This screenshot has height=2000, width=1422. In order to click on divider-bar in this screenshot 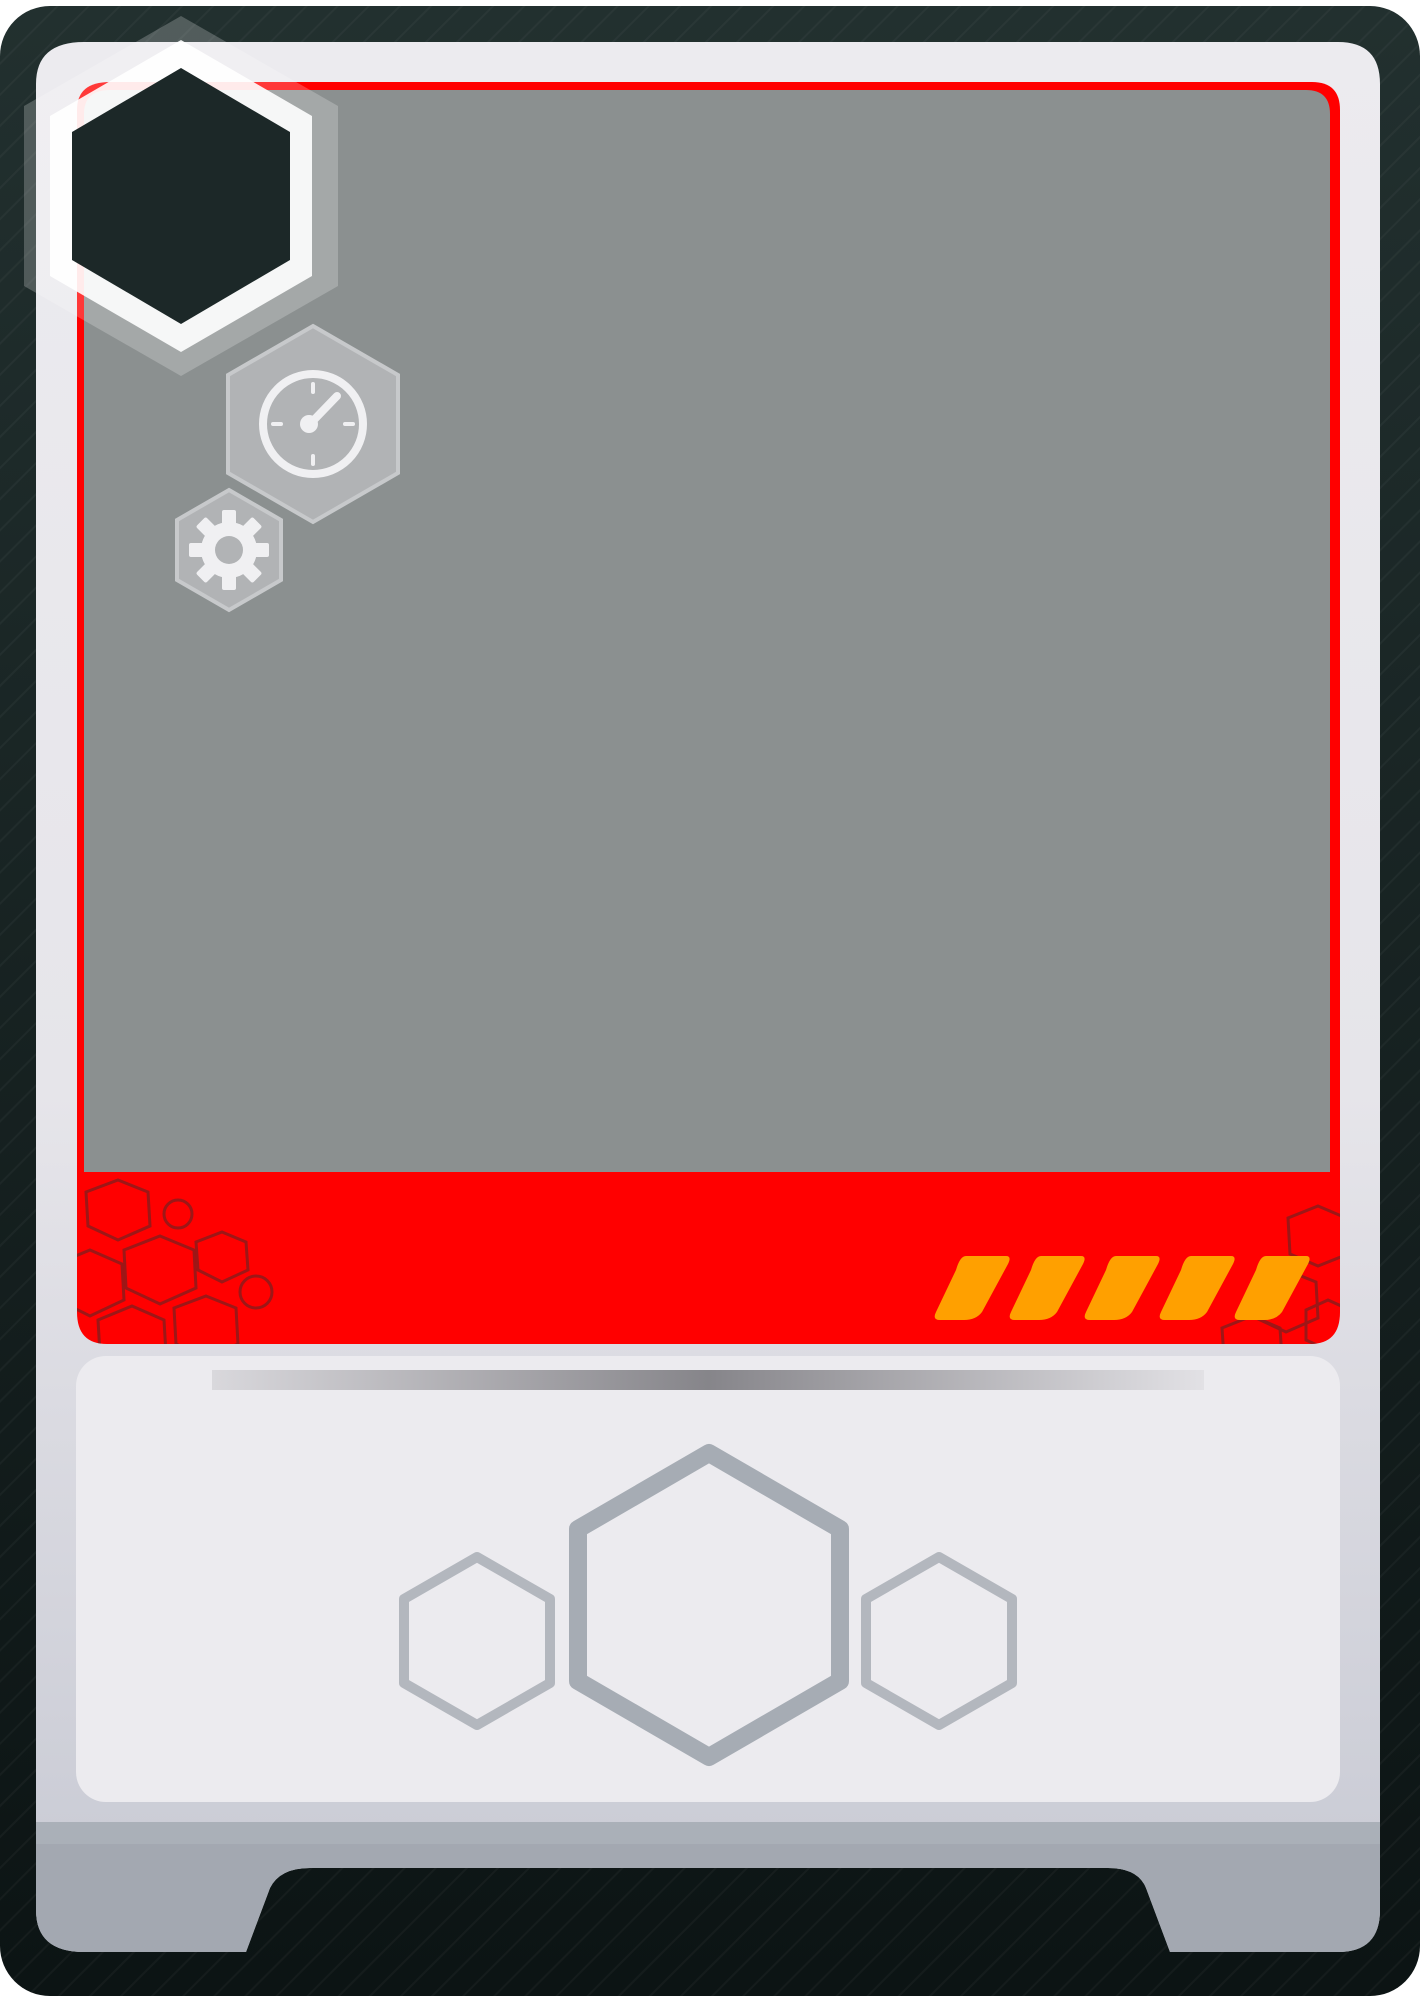, I will do `click(708, 1380)`.